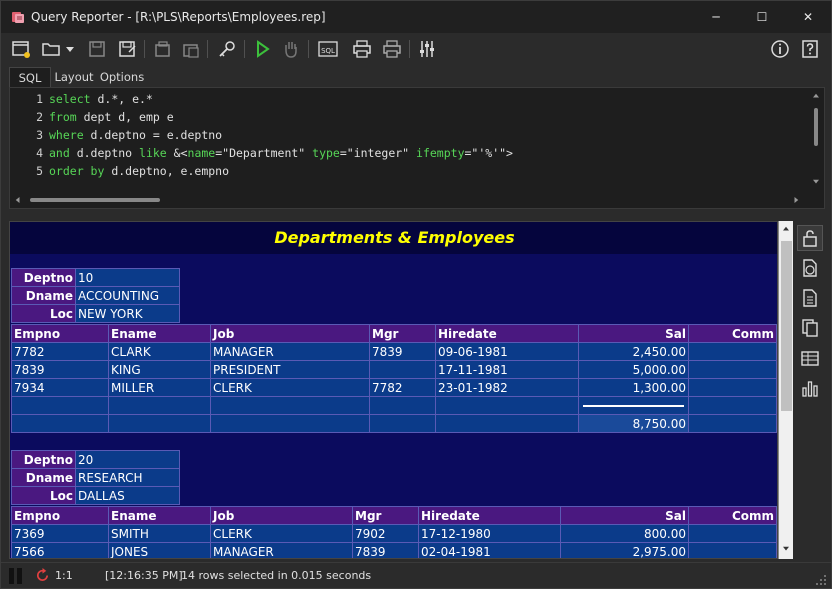 This screenshot has height=589, width=832. I want to click on open-dropdown-button, so click(70, 49).